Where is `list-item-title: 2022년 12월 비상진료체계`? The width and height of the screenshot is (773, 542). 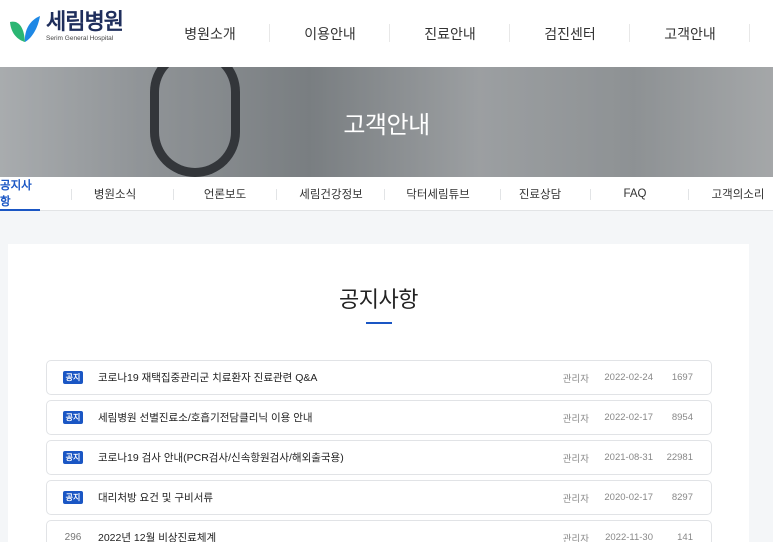 list-item-title: 2022년 12월 비상진료체계 is located at coordinates (323, 536).